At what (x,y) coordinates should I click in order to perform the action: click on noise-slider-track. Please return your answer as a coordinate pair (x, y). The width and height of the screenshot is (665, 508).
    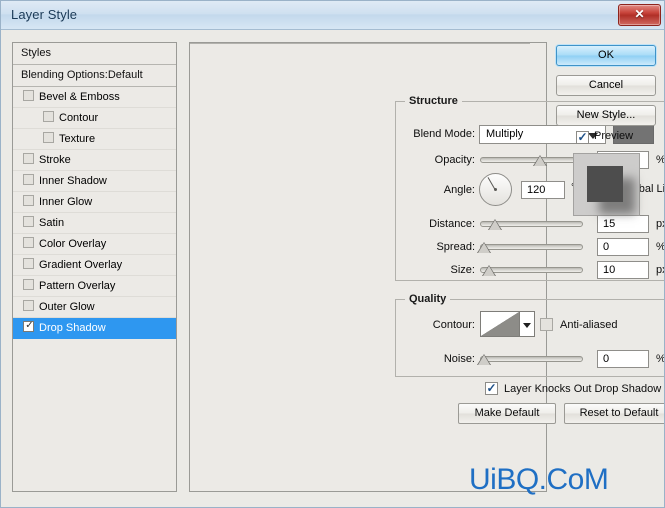
    Looking at the image, I should click on (531, 359).